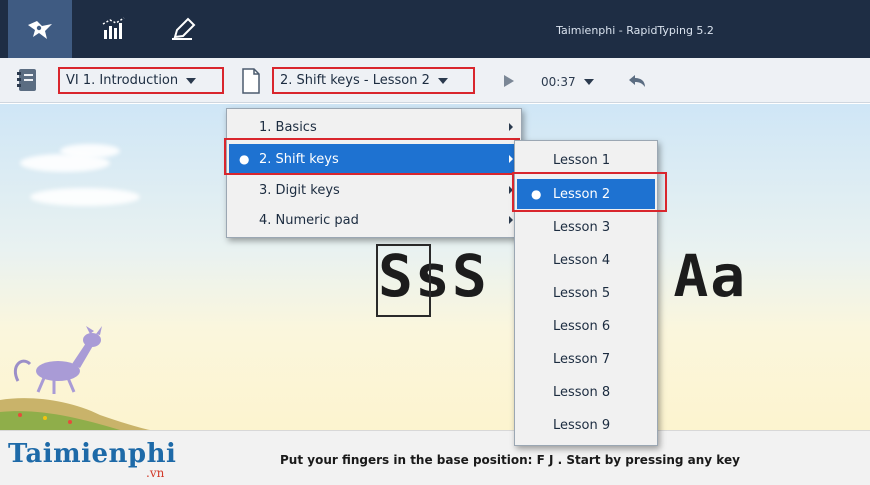 Image resolution: width=870 pixels, height=485 pixels. I want to click on menu-item-lesson-4: Lesson 4, so click(586, 260).